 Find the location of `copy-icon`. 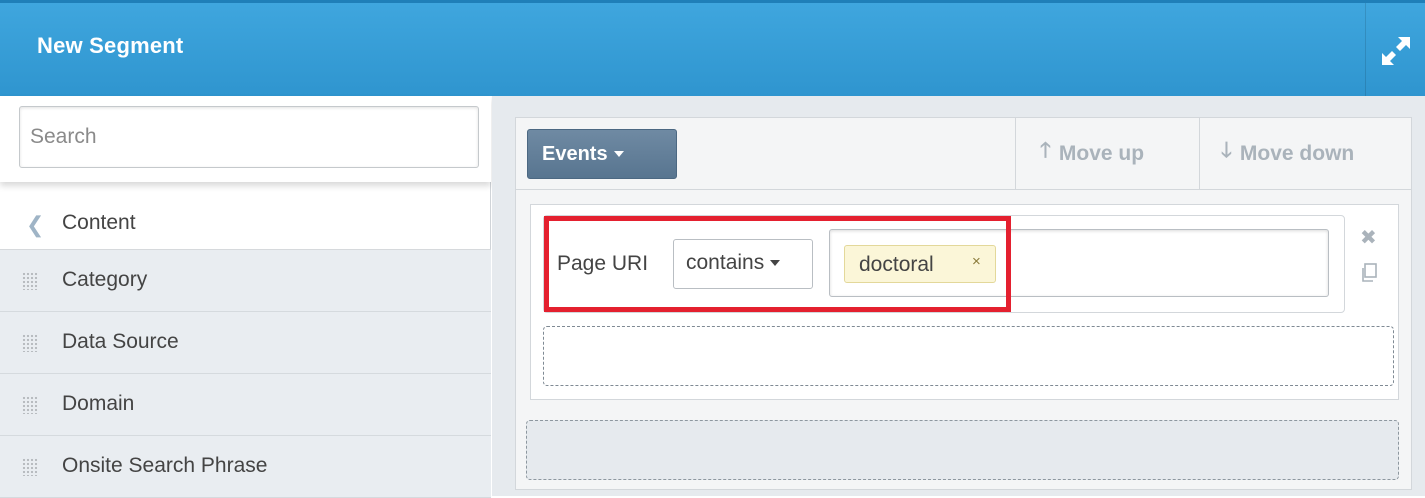

copy-icon is located at coordinates (1369, 273).